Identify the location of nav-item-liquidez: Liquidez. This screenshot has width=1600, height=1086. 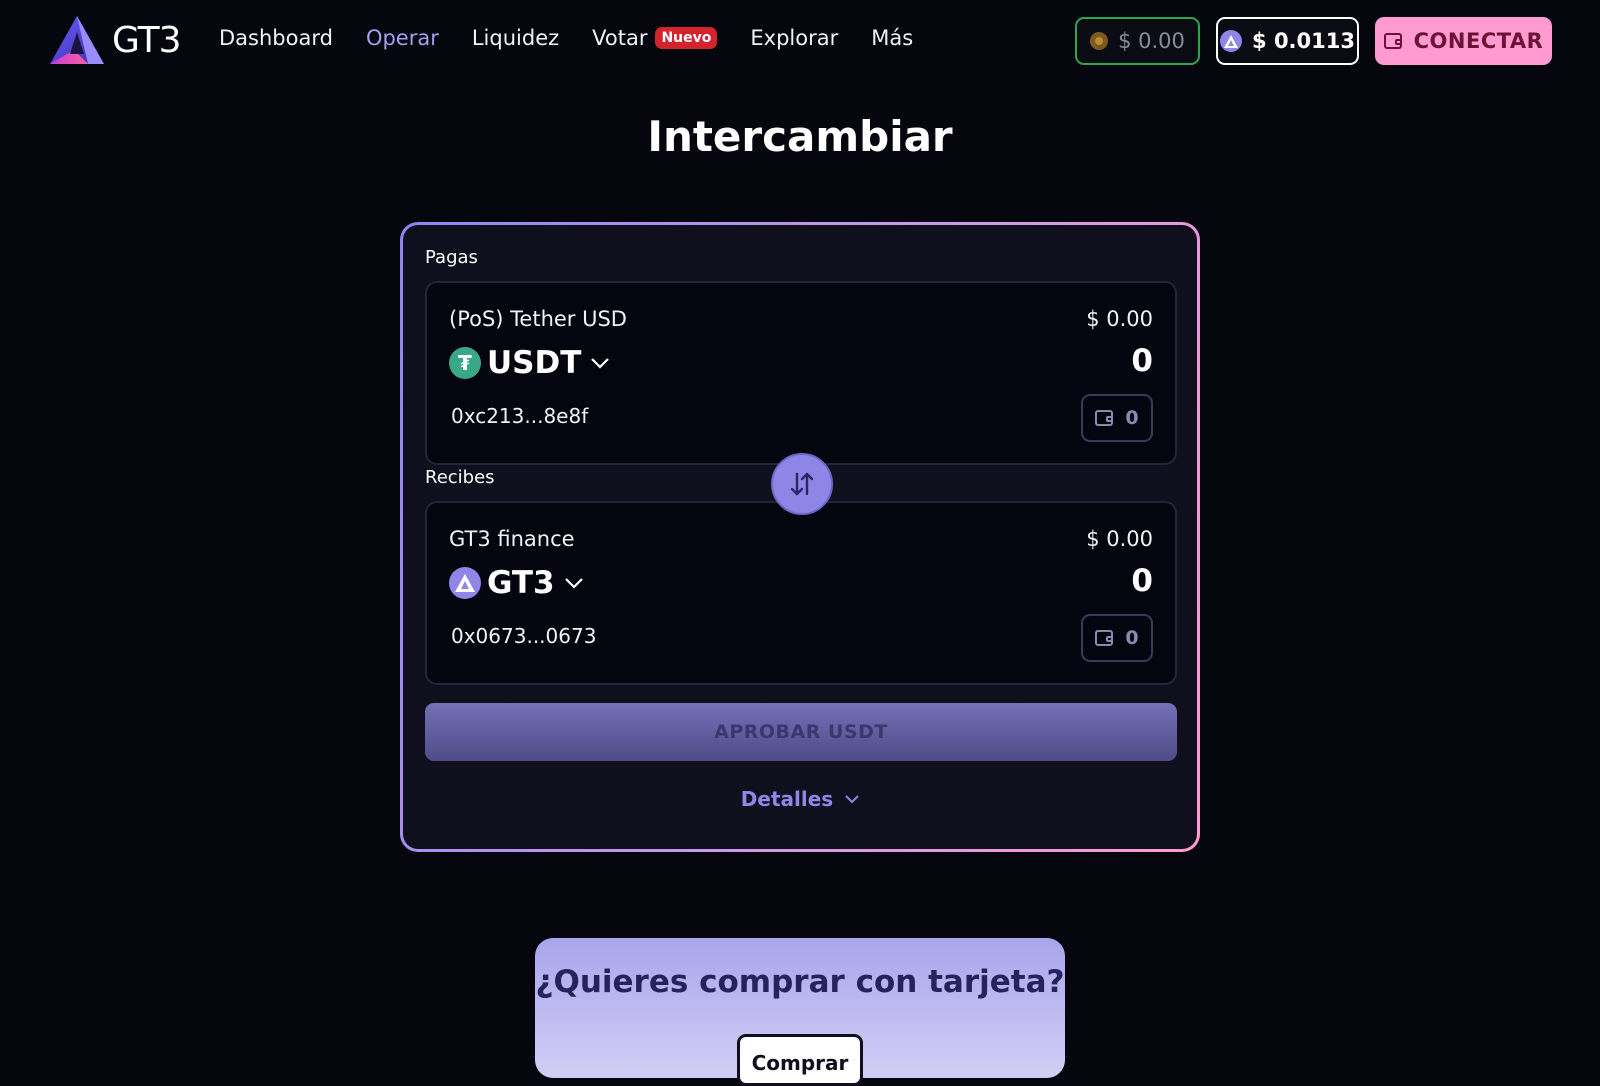
(515, 38).